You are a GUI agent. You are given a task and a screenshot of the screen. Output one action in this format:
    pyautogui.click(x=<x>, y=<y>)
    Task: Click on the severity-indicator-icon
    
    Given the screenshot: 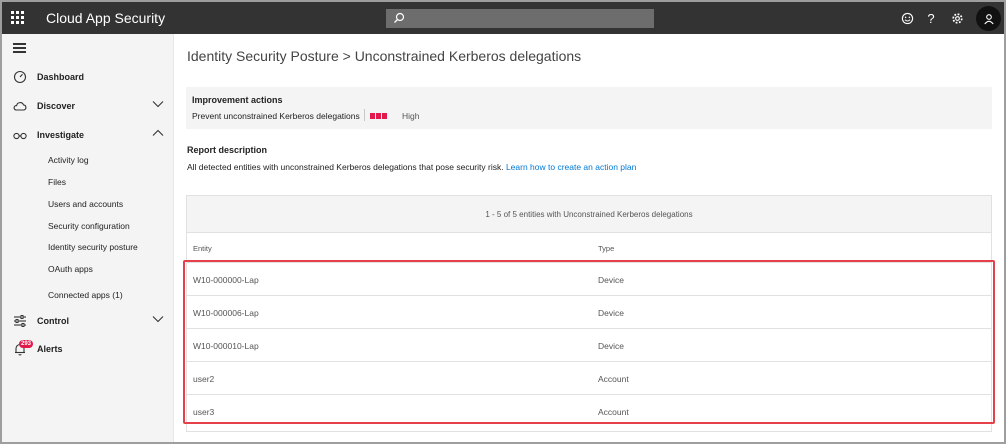 What is the action you would take?
    pyautogui.click(x=378, y=116)
    